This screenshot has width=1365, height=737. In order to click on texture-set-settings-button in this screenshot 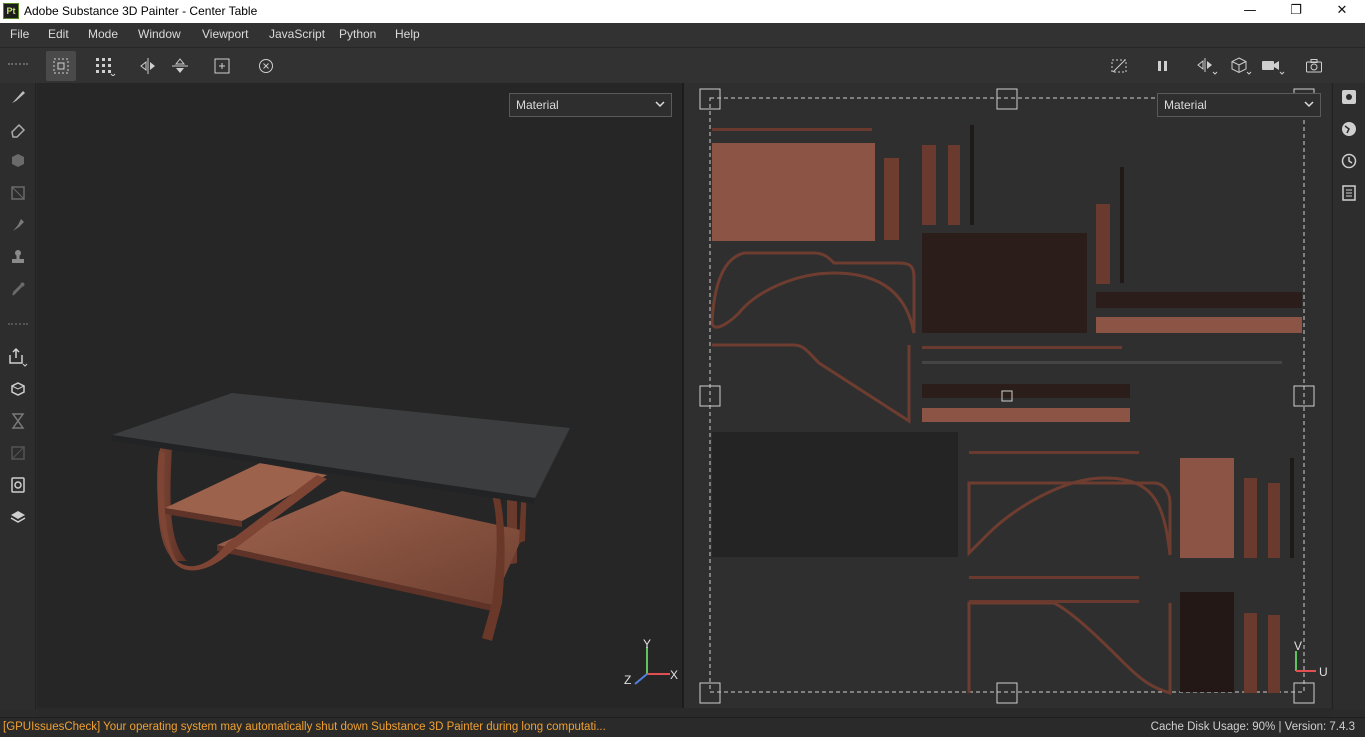, I will do `click(1349, 97)`.